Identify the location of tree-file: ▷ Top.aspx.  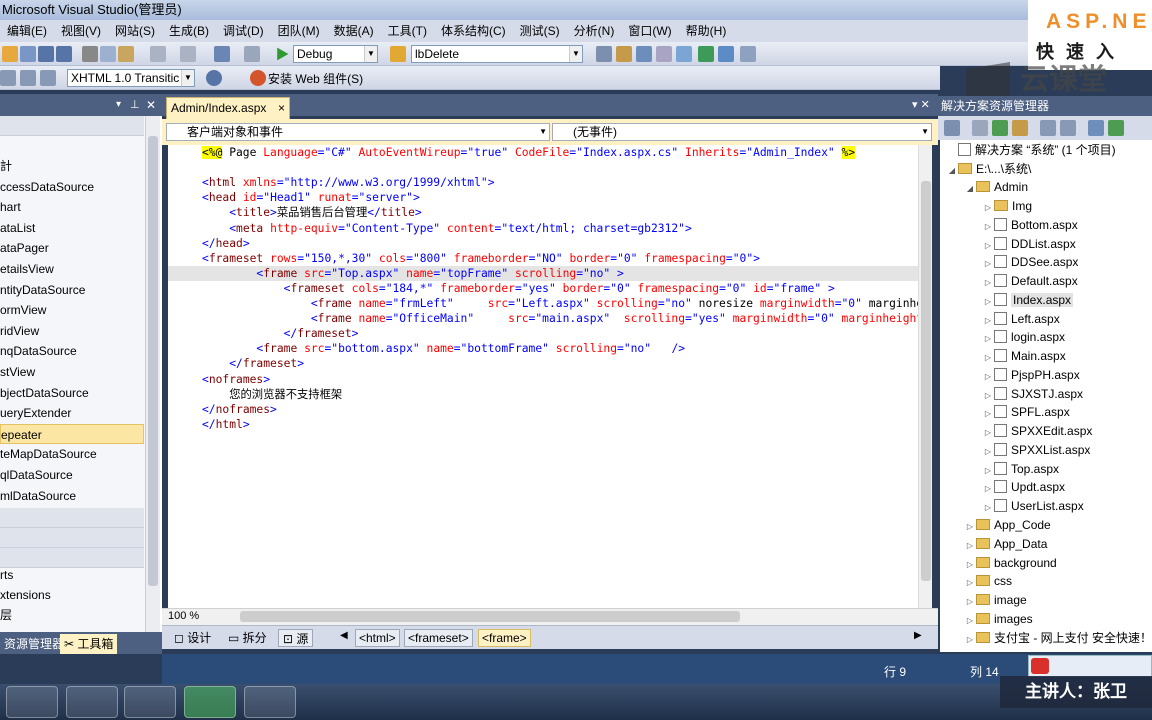
(1020, 469).